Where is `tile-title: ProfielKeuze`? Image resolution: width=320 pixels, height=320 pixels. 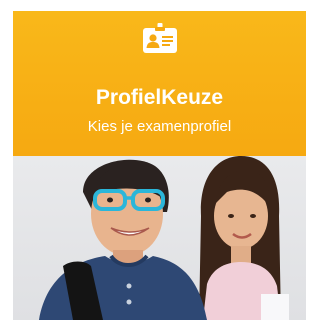 tile-title: ProfielKeuze is located at coordinates (159, 97).